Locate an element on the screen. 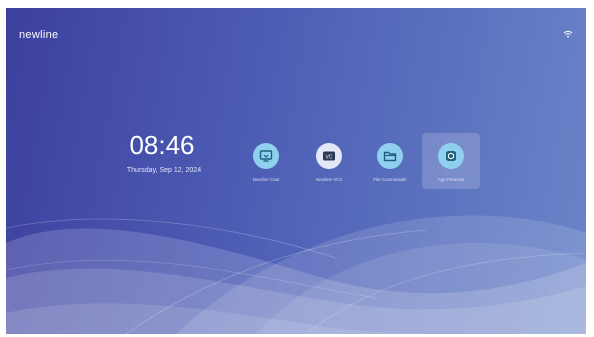 The image size is (594, 337). app-label: App Pedestal is located at coordinates (451, 179).